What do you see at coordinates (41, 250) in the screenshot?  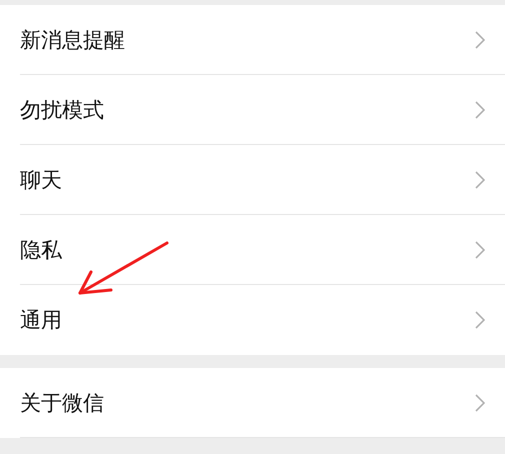 I see `row-label: 隐私` at bounding box center [41, 250].